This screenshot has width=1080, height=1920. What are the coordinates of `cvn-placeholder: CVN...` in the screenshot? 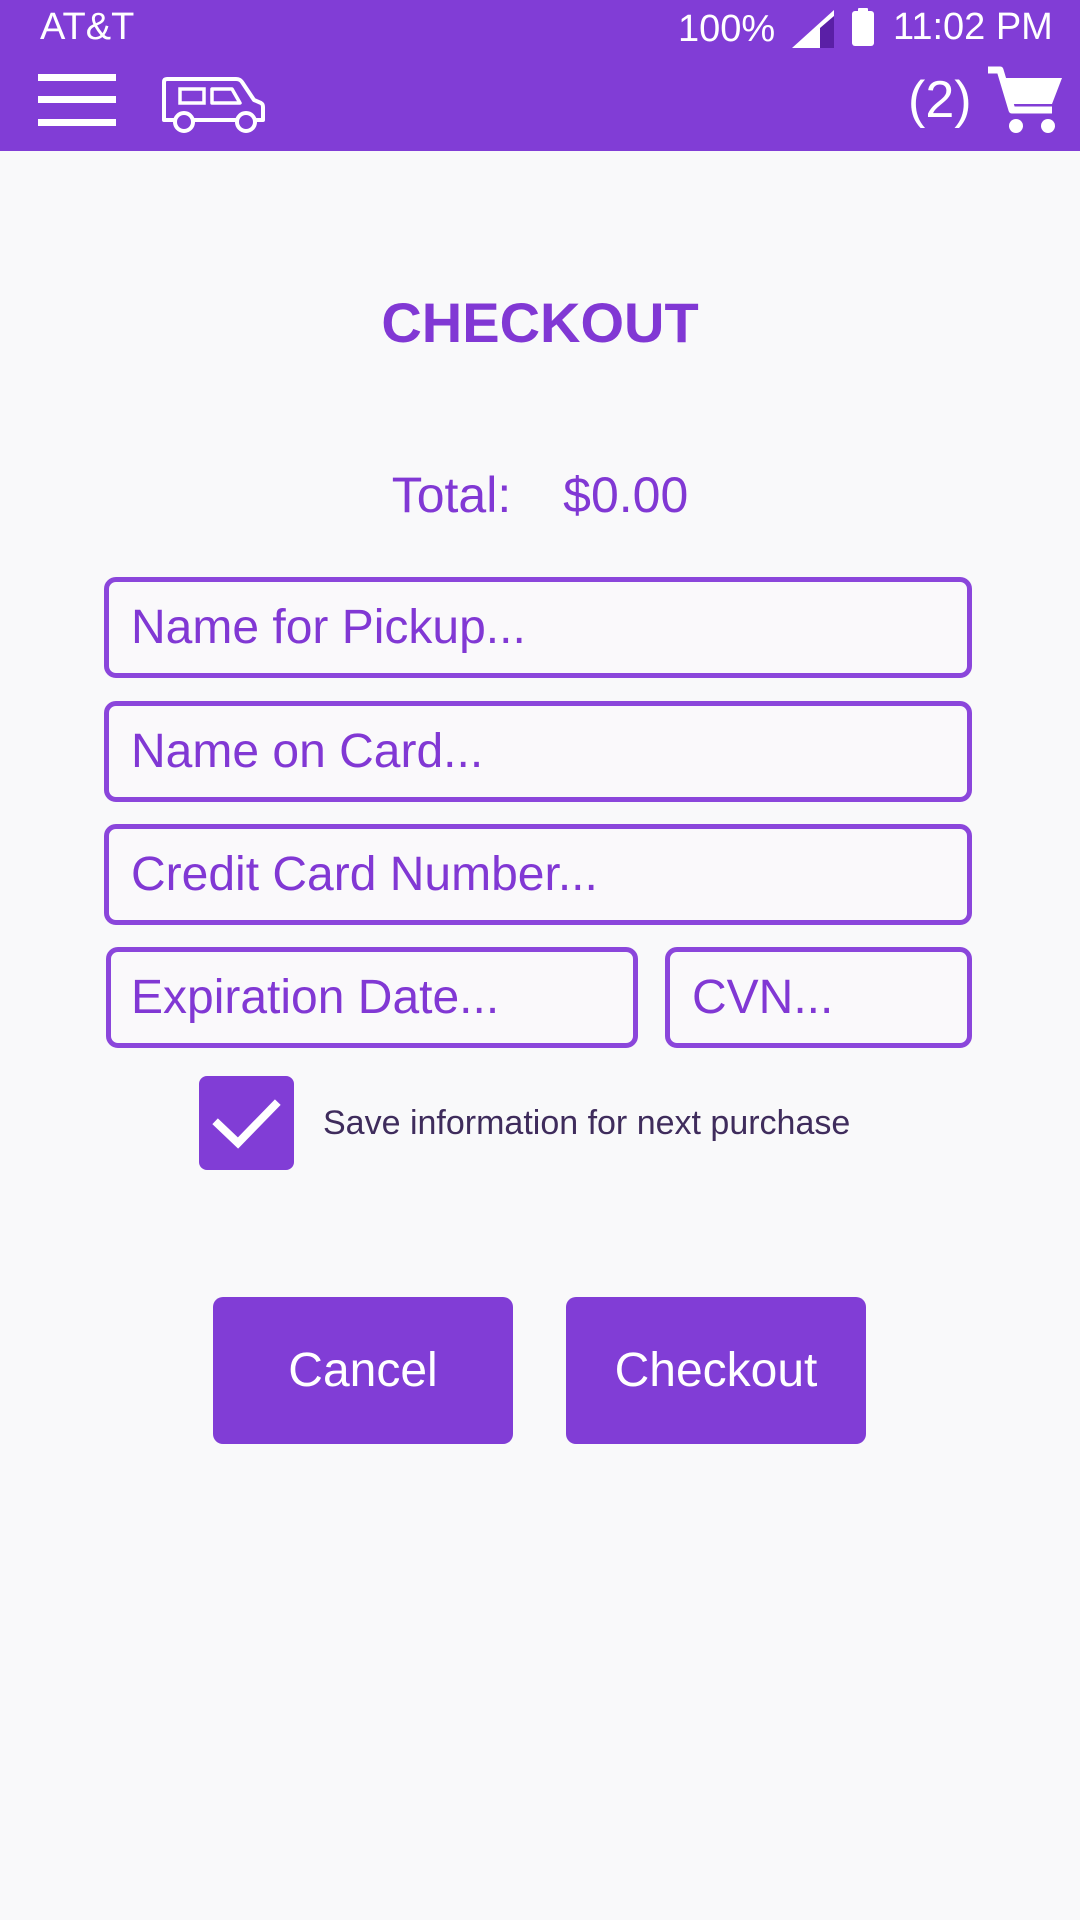 It's located at (763, 997).